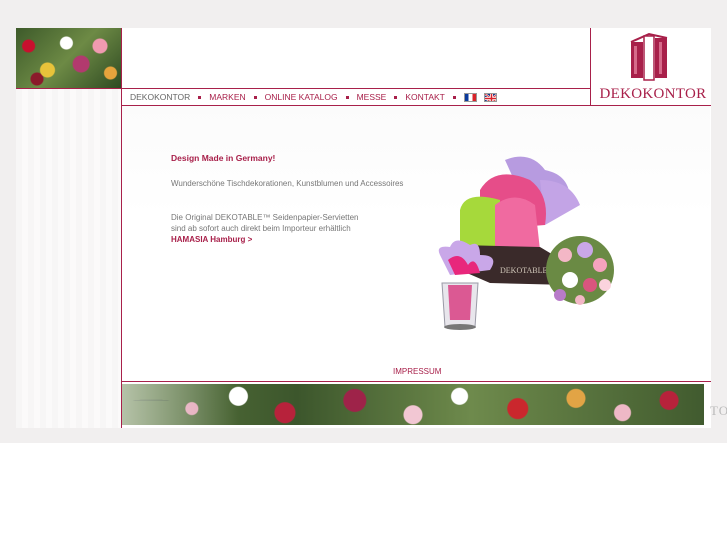 Image resolution: width=727 pixels, height=545 pixels. What do you see at coordinates (425, 97) in the screenshot?
I see `nav-item-kontakt: KONTAKT` at bounding box center [425, 97].